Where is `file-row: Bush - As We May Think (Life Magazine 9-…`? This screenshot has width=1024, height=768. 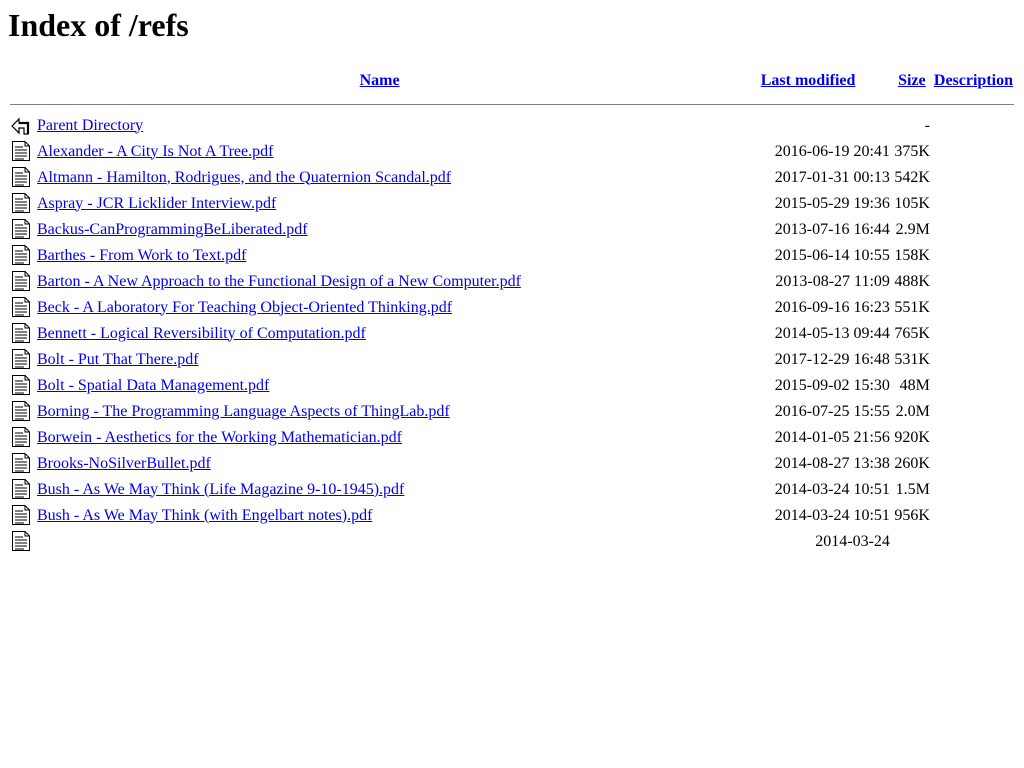 file-row: Bush - As We May Think (Life Magazine 9-… is located at coordinates (512, 489).